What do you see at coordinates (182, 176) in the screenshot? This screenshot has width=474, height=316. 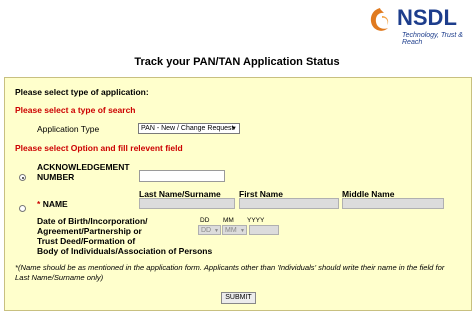 I see `acknowledgement-number-input` at bounding box center [182, 176].